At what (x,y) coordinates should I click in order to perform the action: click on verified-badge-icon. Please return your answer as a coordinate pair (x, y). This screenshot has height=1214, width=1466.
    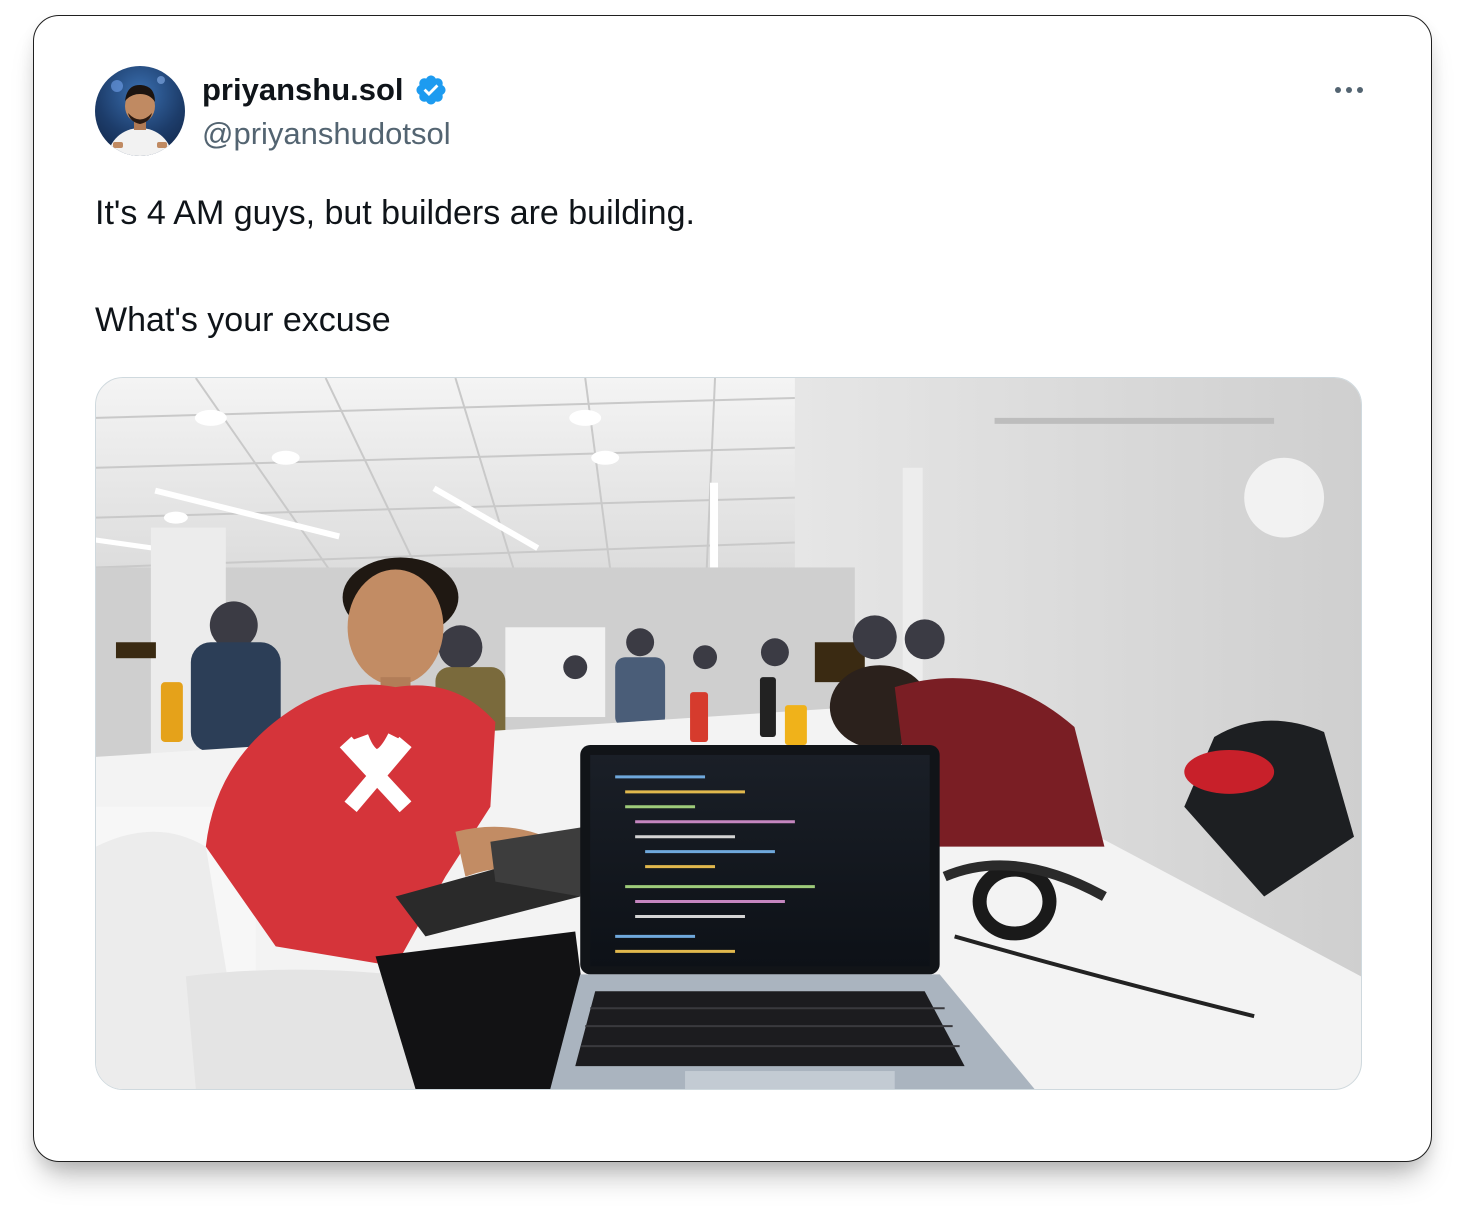
    Looking at the image, I should click on (431, 90).